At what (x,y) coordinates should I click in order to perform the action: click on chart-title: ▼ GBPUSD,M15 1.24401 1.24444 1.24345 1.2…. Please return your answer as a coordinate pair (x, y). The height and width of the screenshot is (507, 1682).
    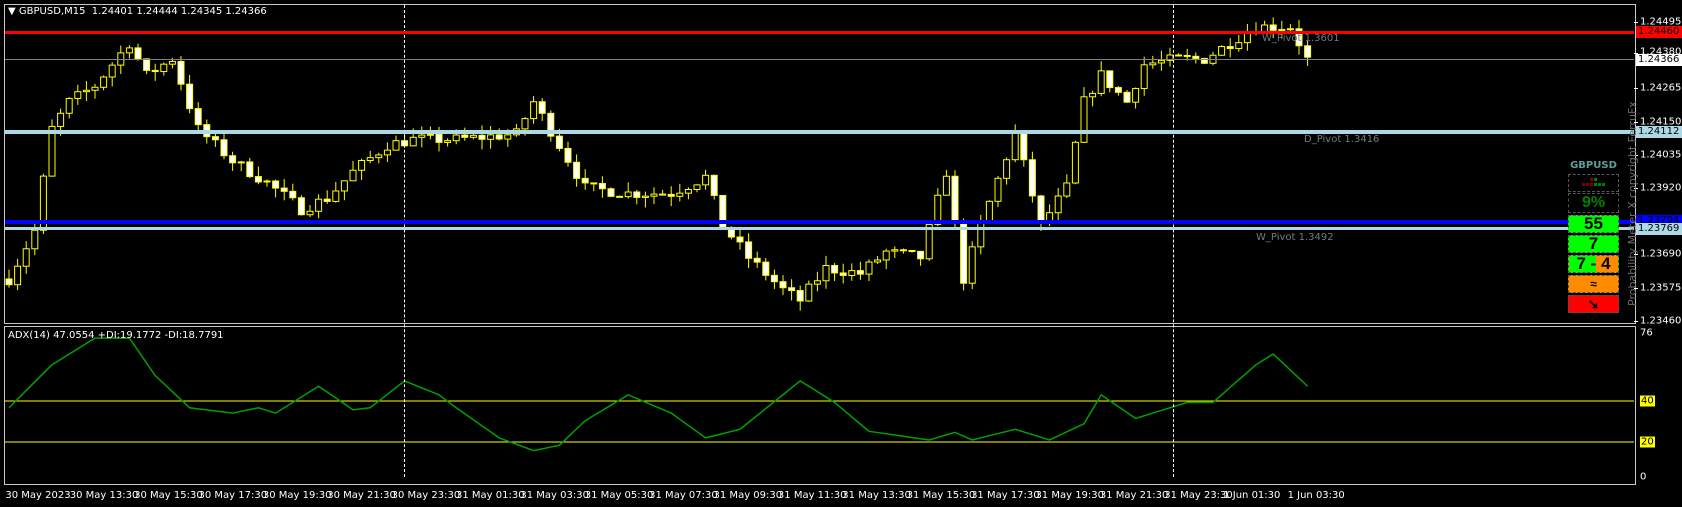
    Looking at the image, I should click on (137, 11).